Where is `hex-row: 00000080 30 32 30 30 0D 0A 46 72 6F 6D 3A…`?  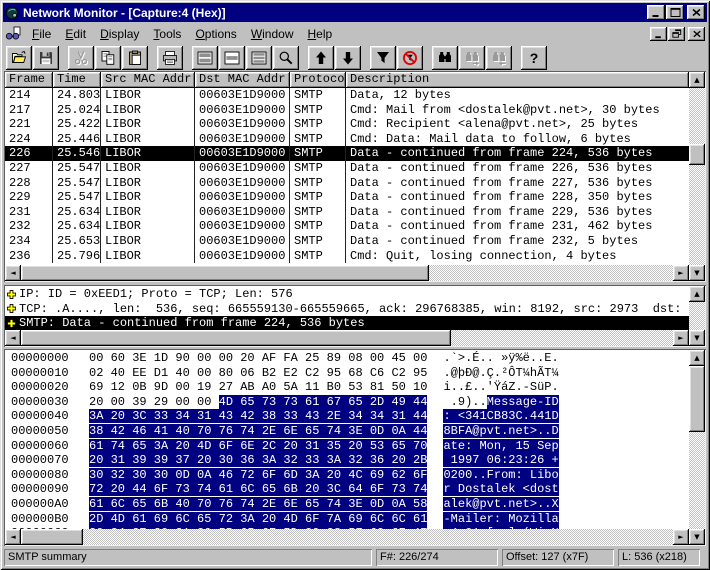 hex-row: 00000080 30 32 30 30 0D 0A 46 72 6F 6D 3A… is located at coordinates (347, 475).